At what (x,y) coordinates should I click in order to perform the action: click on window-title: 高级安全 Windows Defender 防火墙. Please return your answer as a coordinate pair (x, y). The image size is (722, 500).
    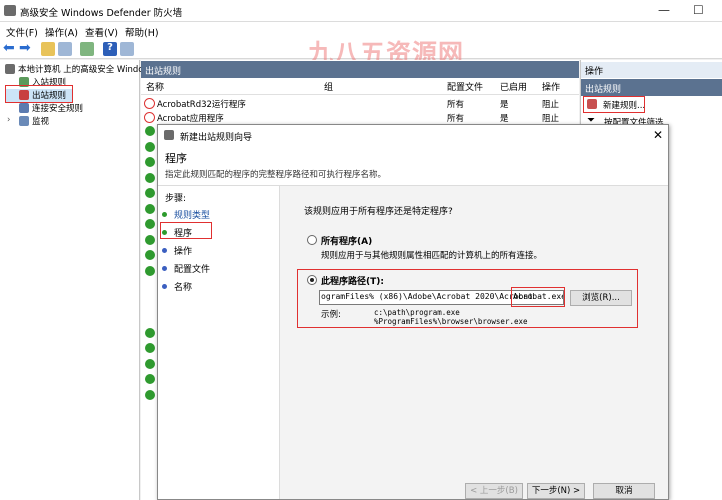
    Looking at the image, I should click on (101, 13).